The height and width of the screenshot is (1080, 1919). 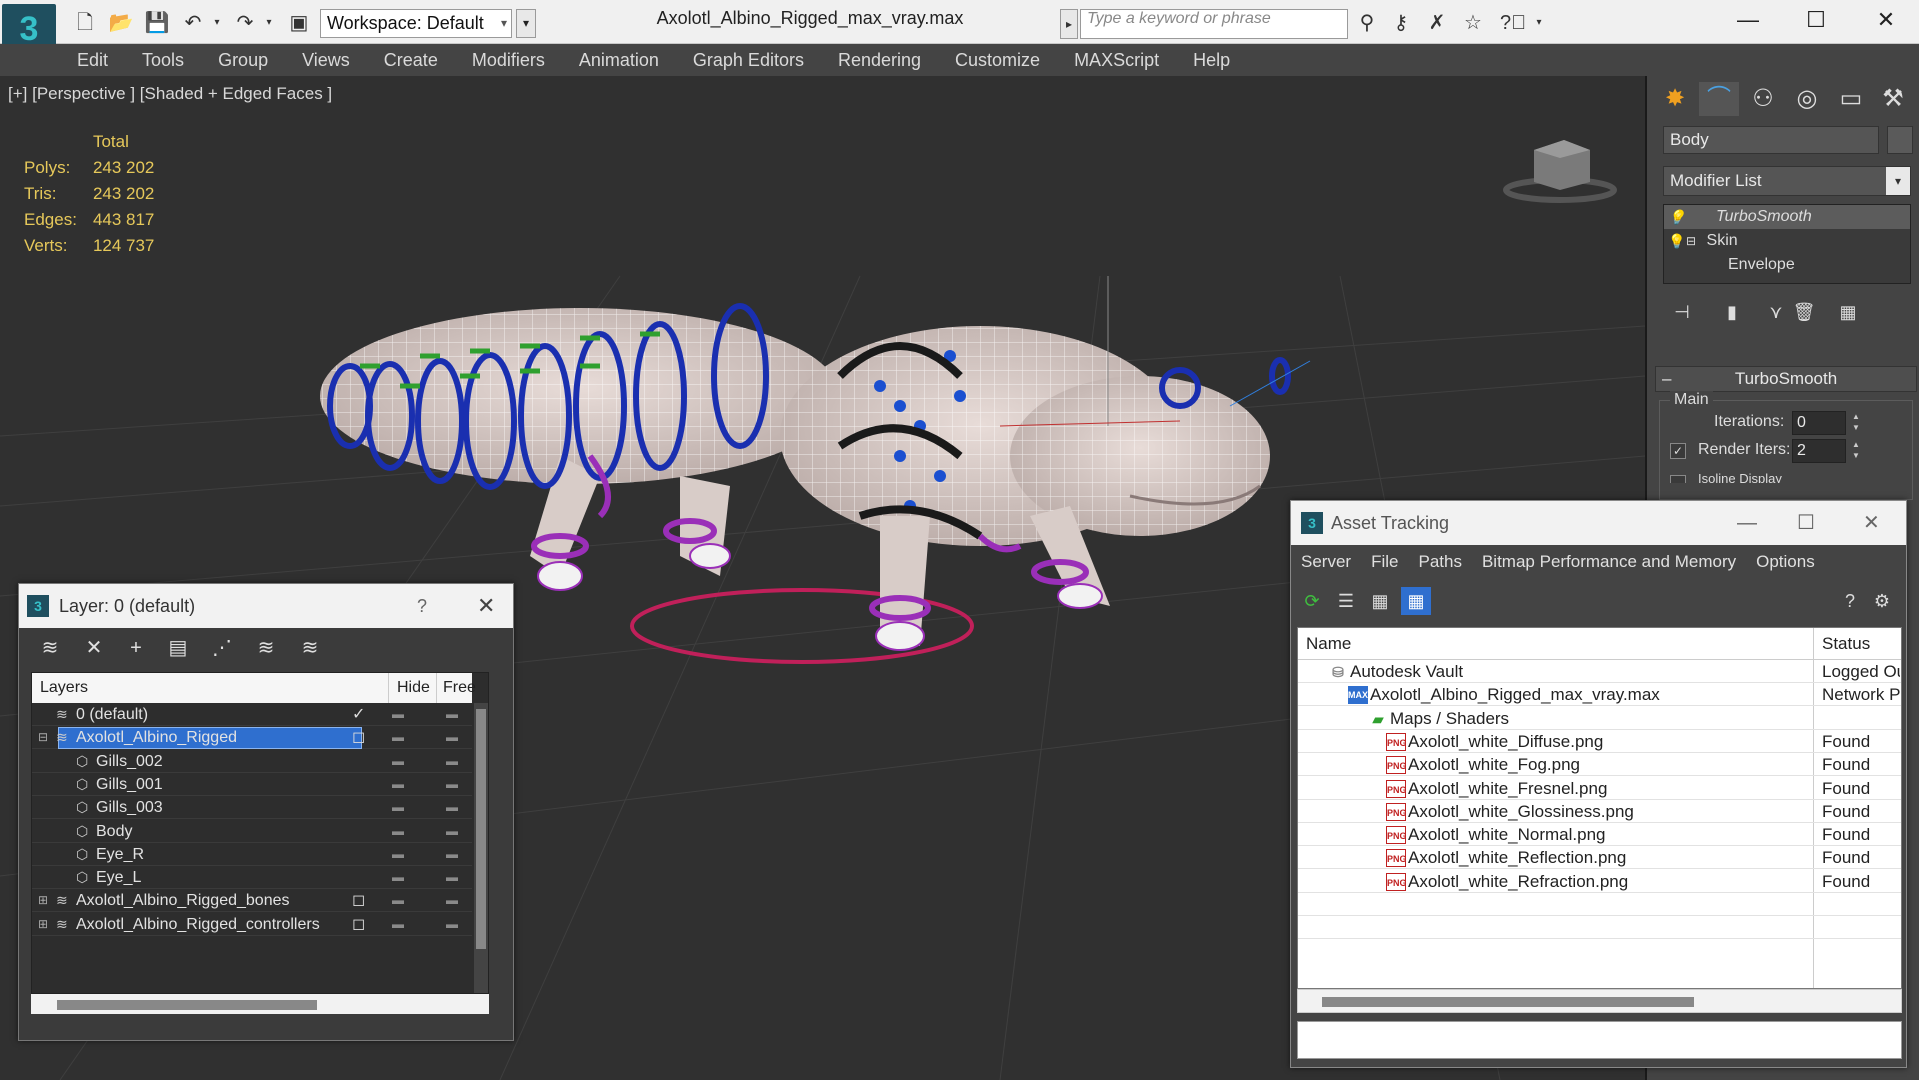 I want to click on stack-item-skin: 💡 ⊟ Skin, so click(x=1787, y=241).